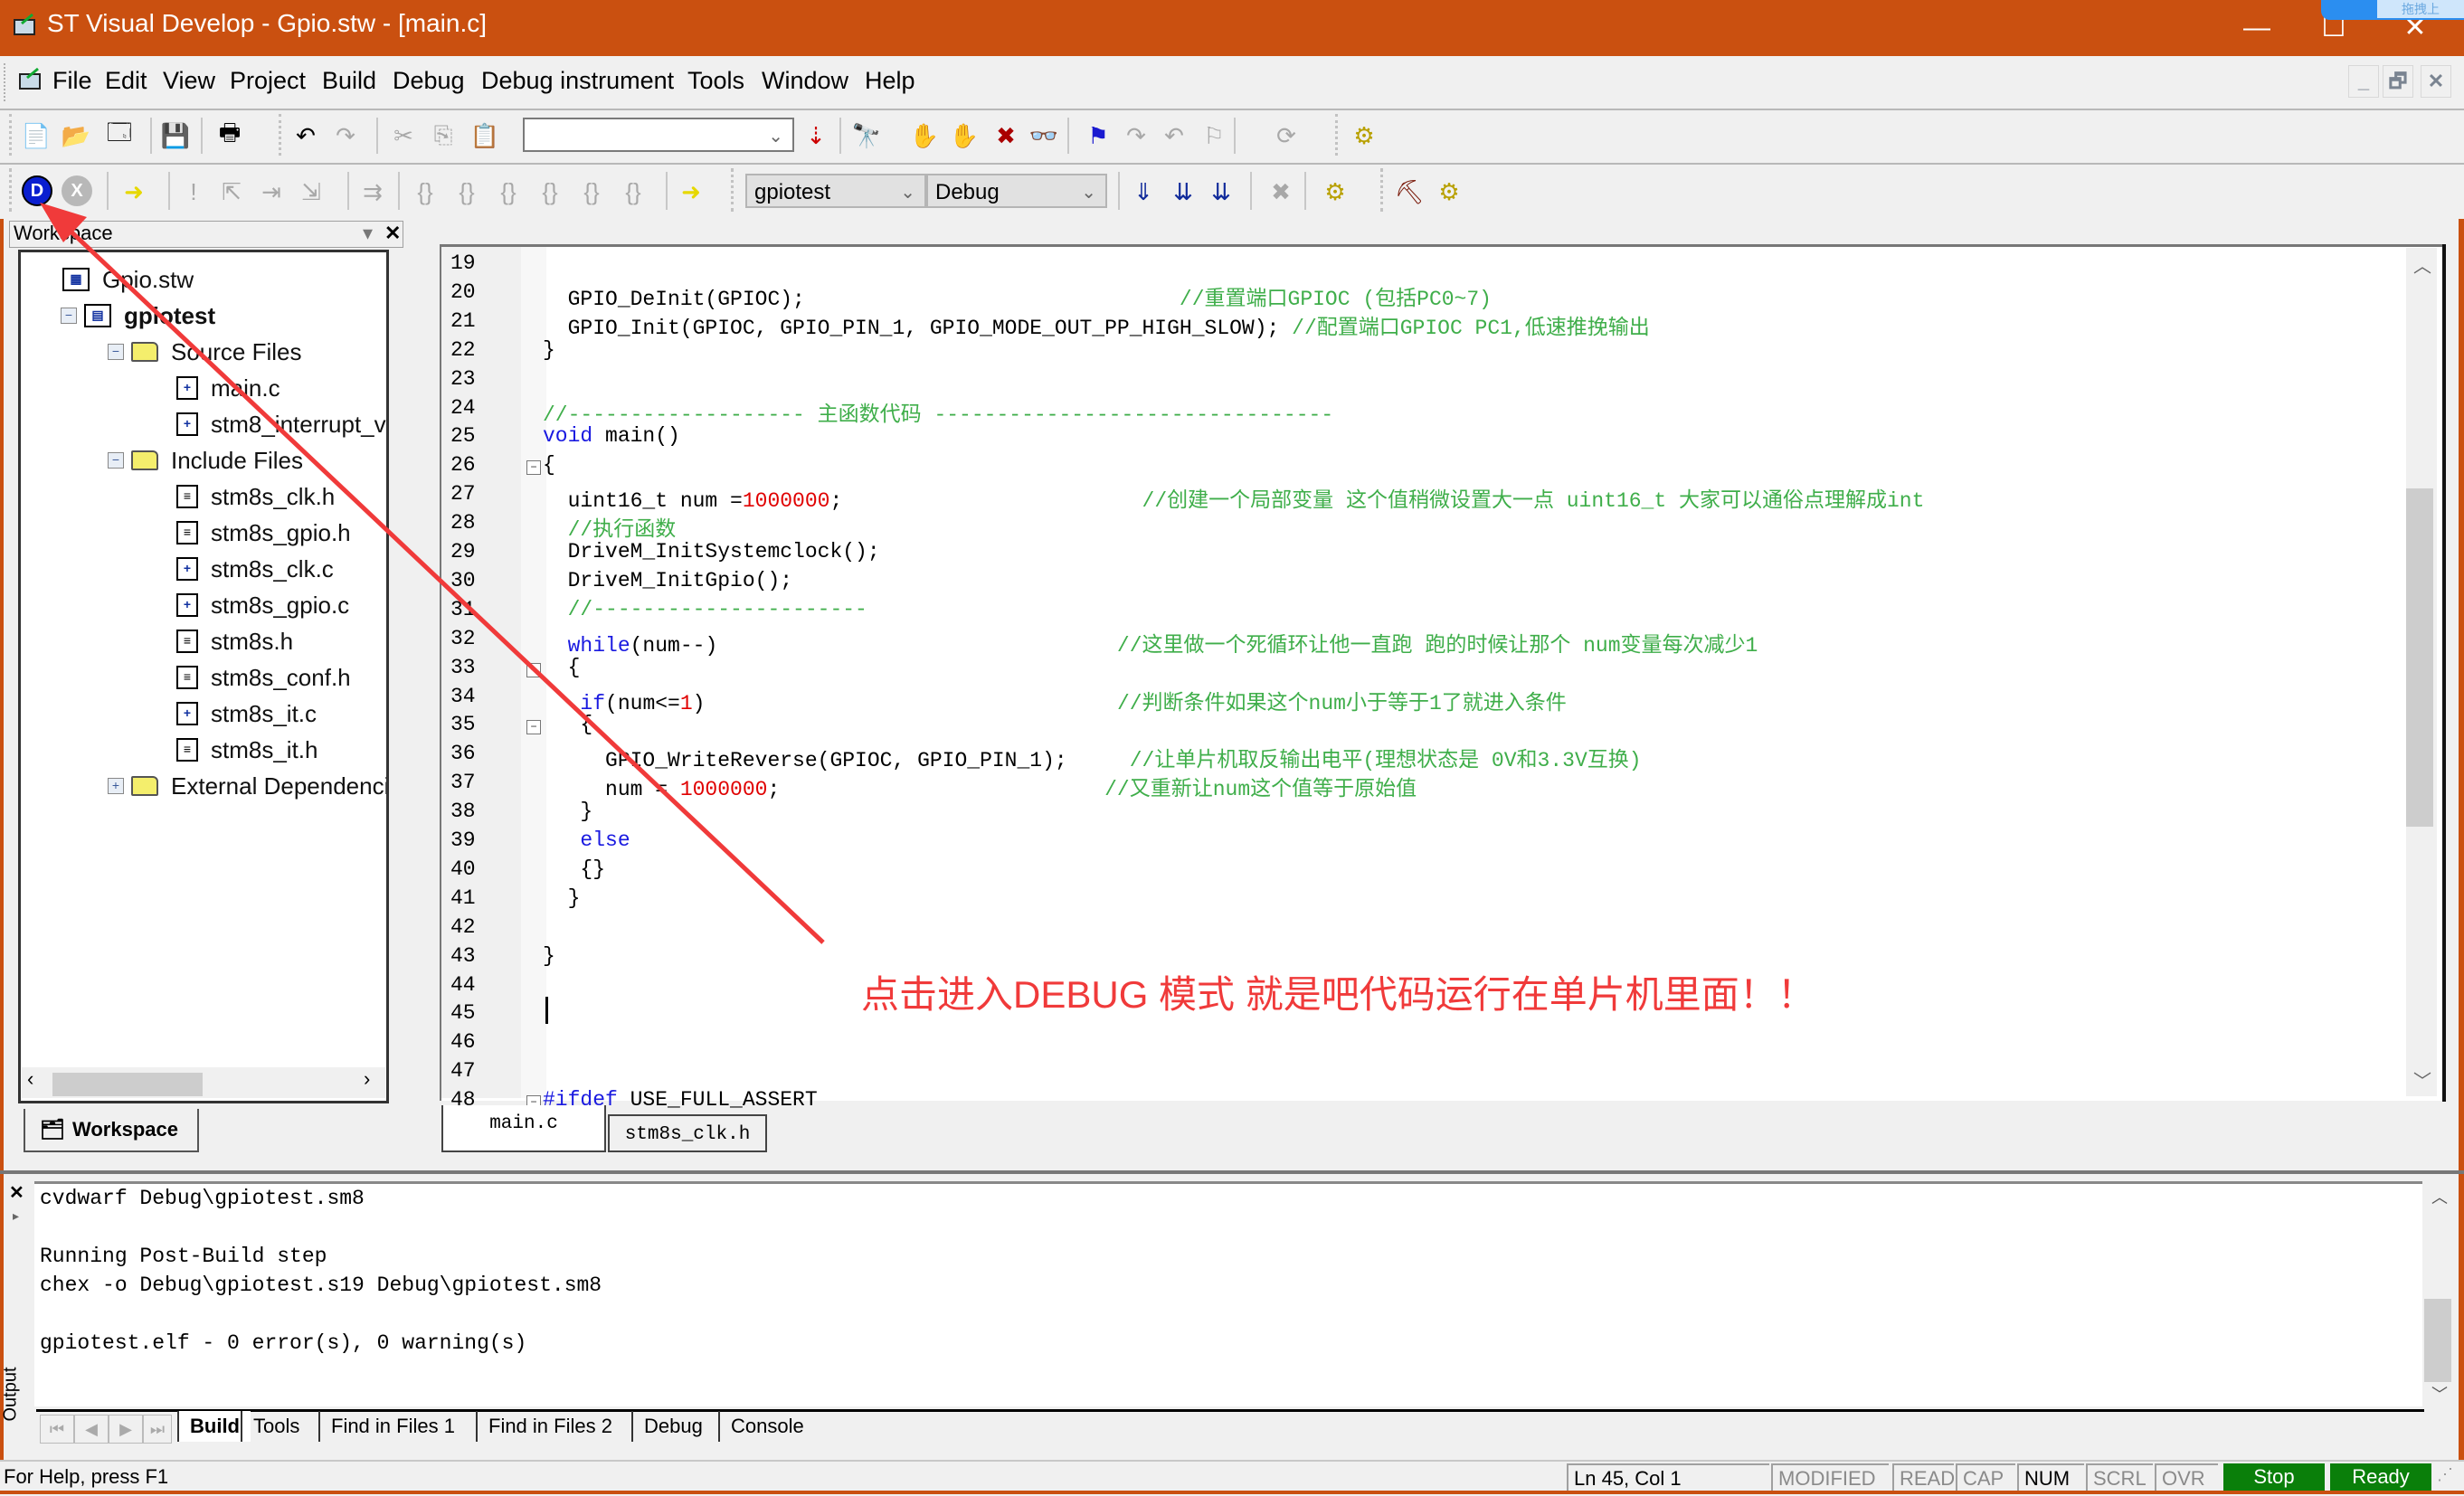 Image resolution: width=2464 pixels, height=1496 pixels. What do you see at coordinates (533, 728) in the screenshot?
I see `fold-collapse-icon: −` at bounding box center [533, 728].